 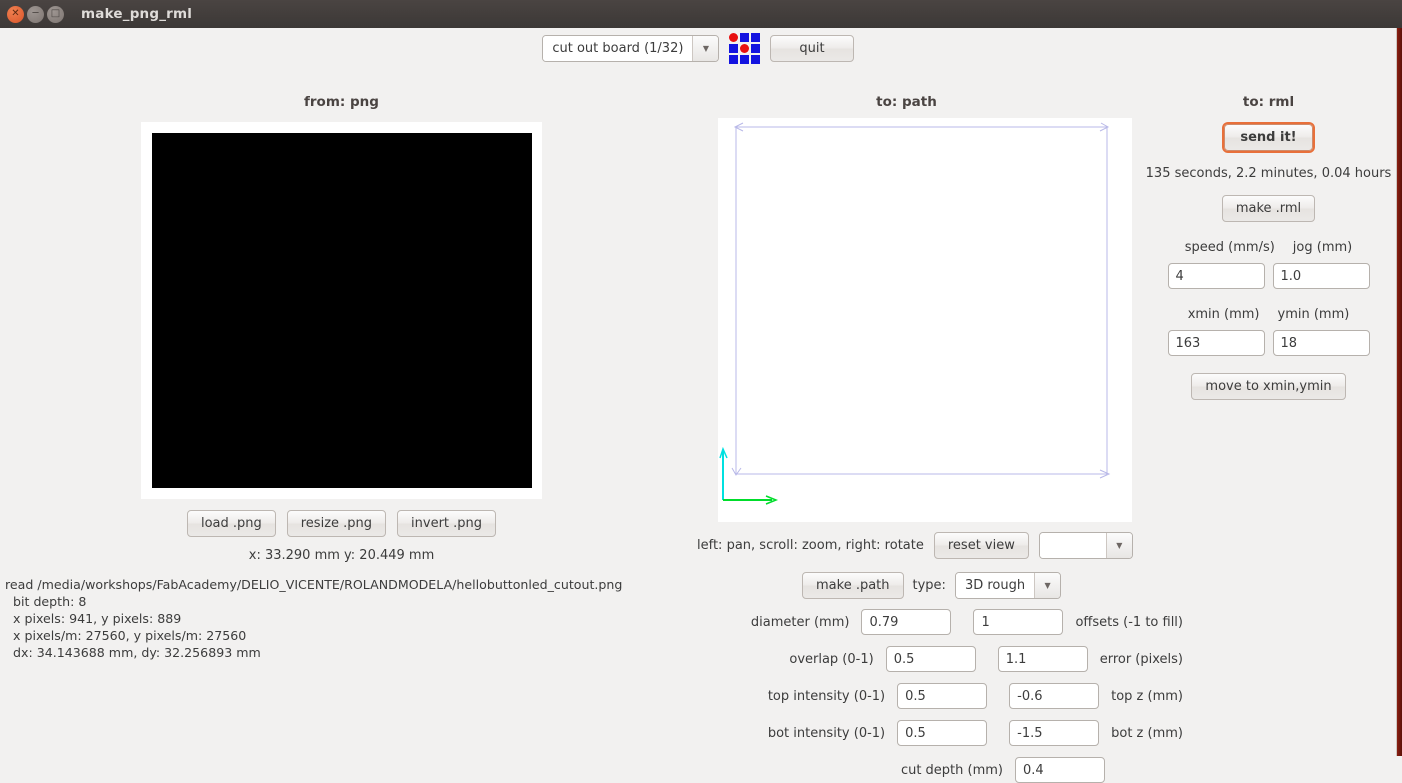 What do you see at coordinates (15, 14) in the screenshot?
I see `close-window-icon: ✕` at bounding box center [15, 14].